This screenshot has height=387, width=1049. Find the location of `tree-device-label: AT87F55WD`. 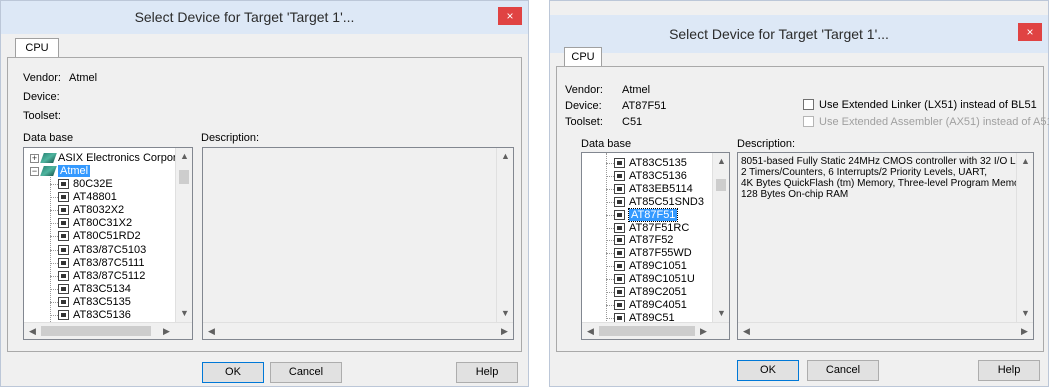

tree-device-label: AT87F55WD is located at coordinates (660, 253).